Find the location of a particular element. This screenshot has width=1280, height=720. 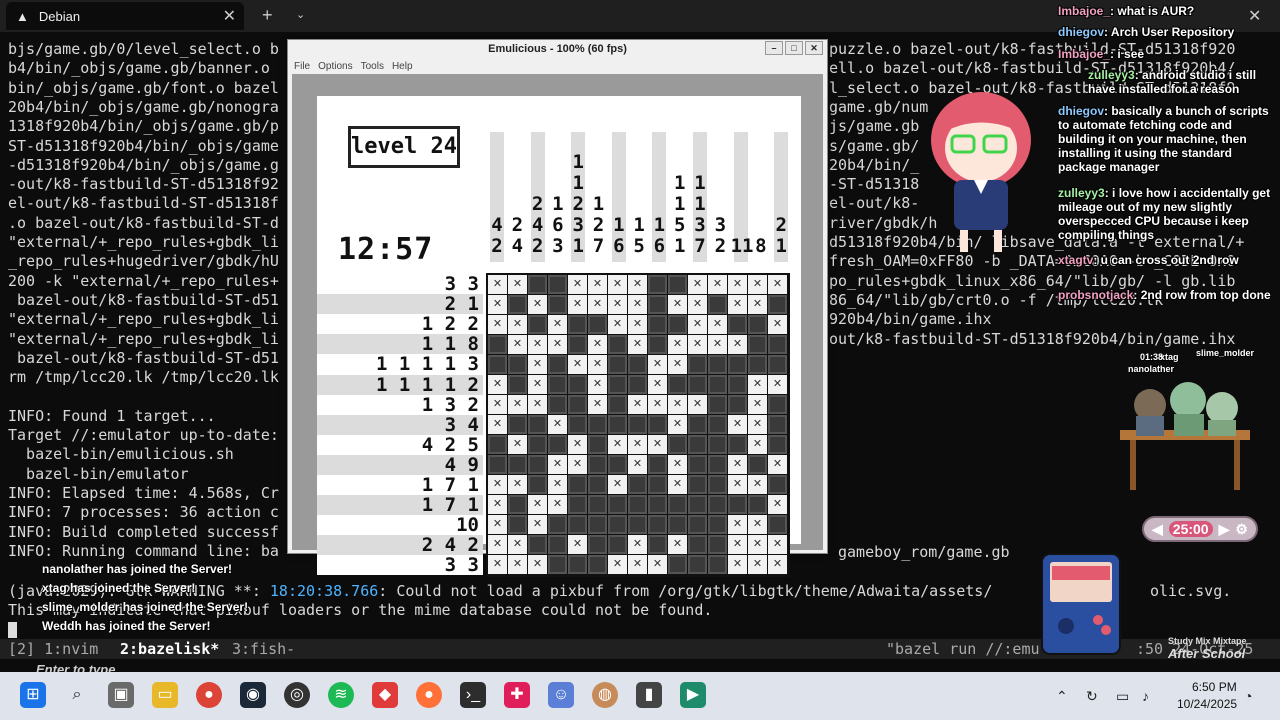

game-controller-icon: ◆ is located at coordinates (385, 695).